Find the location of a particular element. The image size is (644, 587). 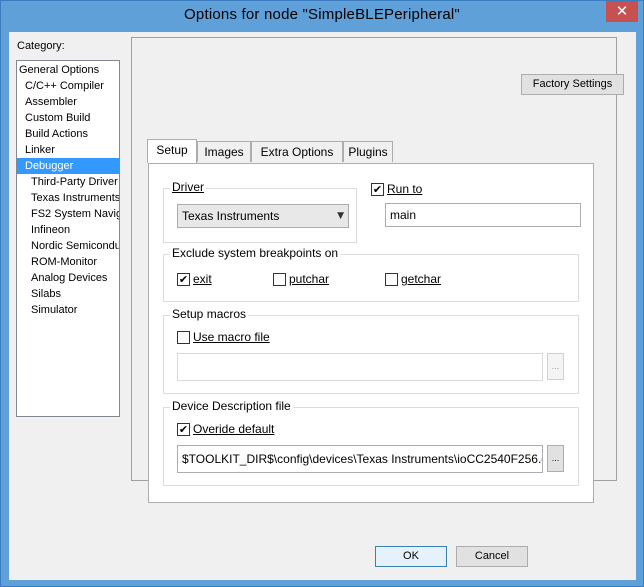

driver-group-label: Driver is located at coordinates (188, 187).